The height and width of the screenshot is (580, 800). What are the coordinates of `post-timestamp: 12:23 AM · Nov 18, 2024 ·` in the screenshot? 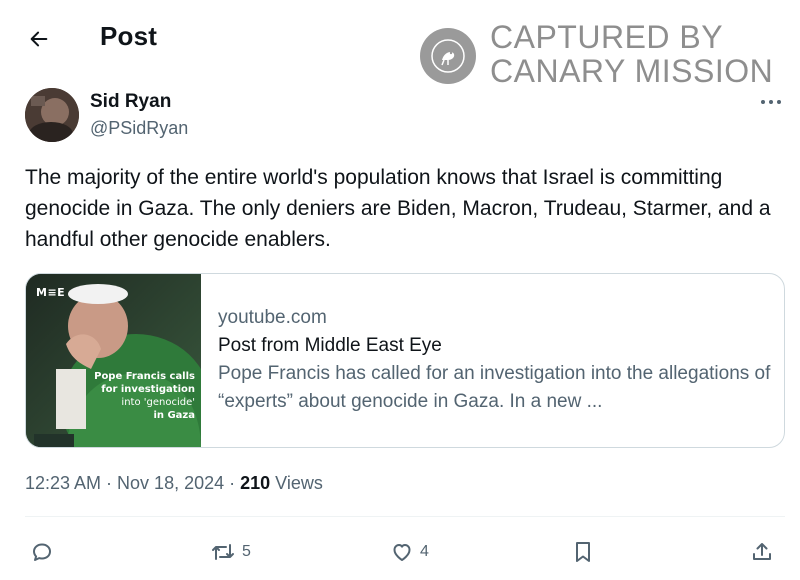 It's located at (132, 483).